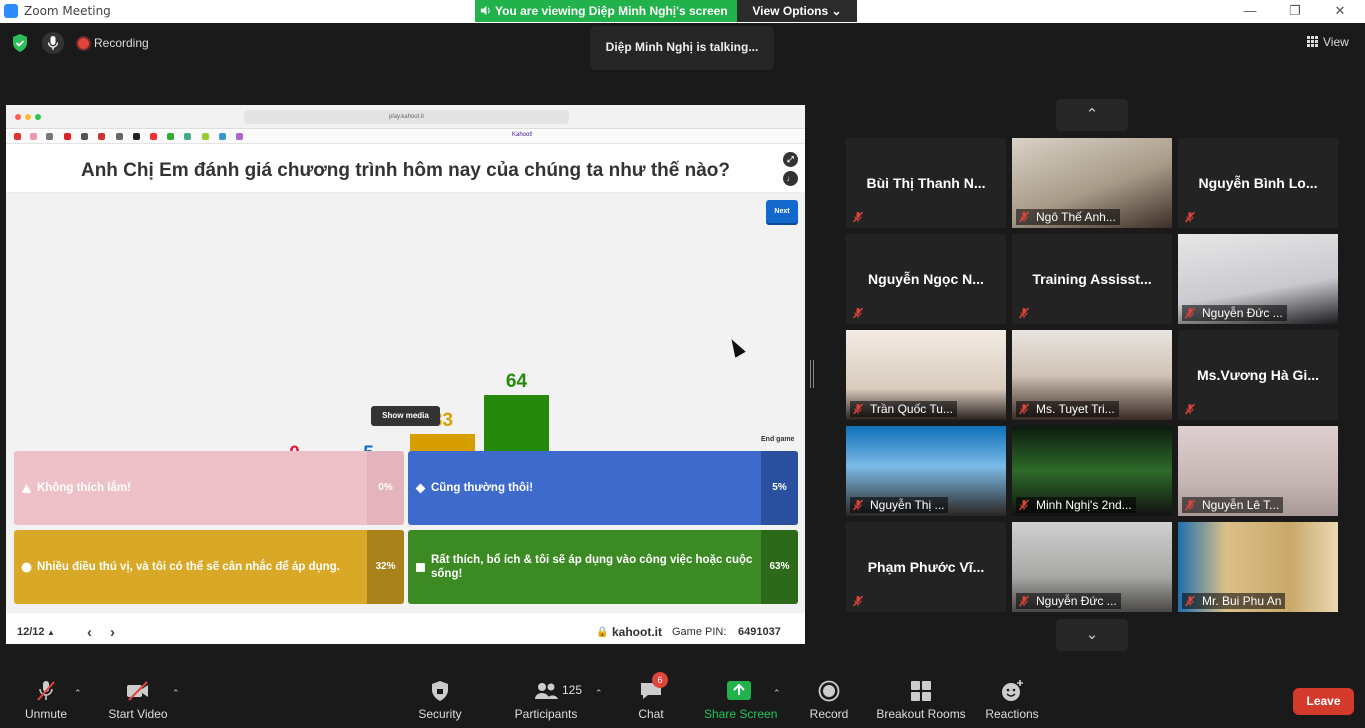  I want to click on recording-indicator: Recording, so click(118, 43).